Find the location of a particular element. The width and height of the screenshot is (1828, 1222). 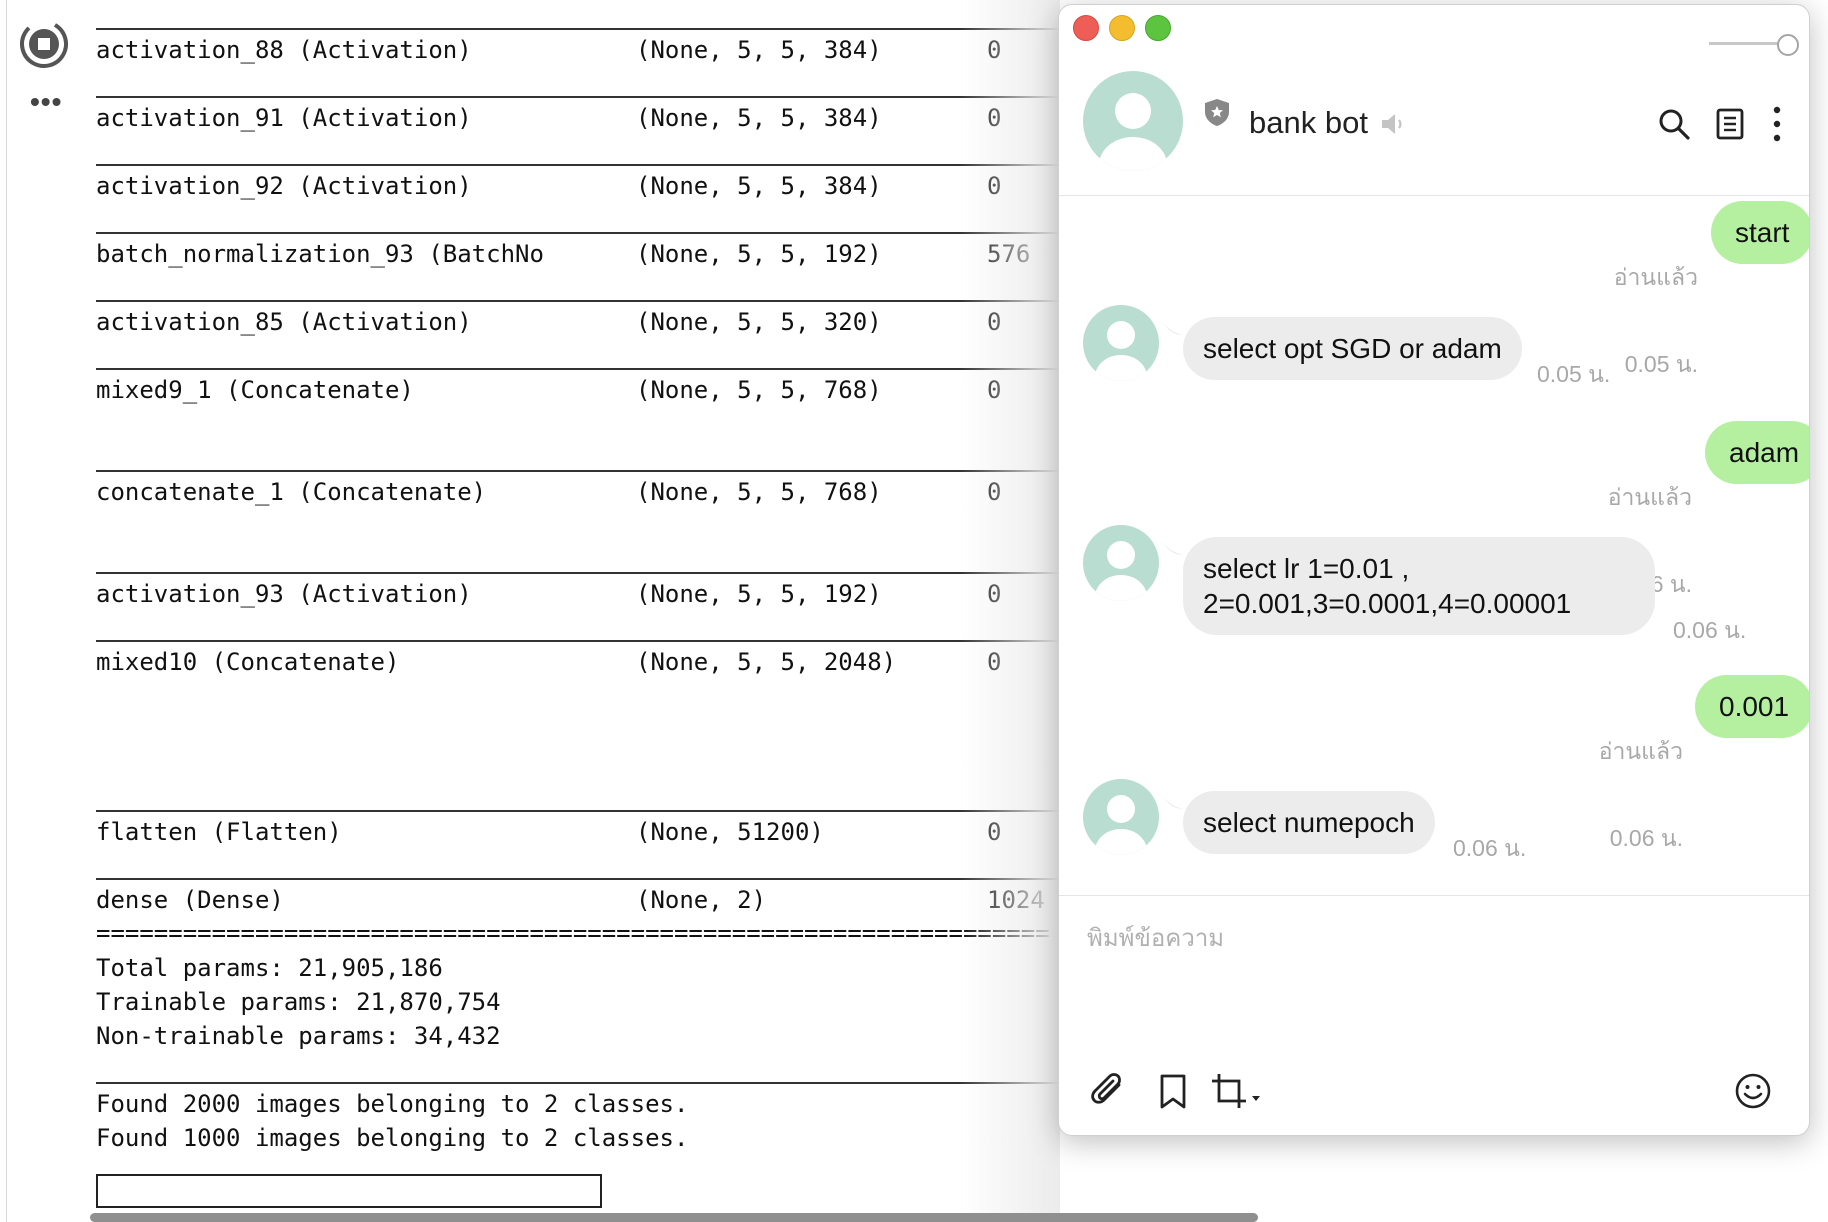

window-minimize-button is located at coordinates (1122, 28).